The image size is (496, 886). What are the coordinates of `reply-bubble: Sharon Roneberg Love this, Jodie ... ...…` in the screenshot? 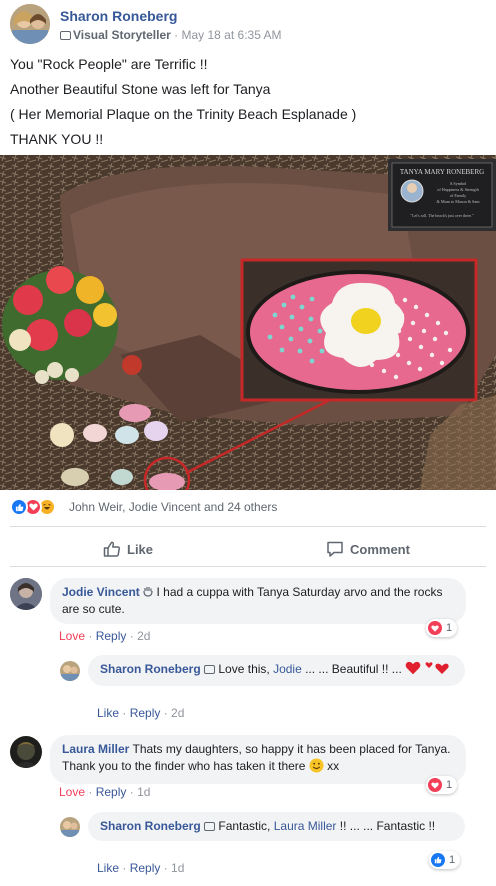 It's located at (276, 670).